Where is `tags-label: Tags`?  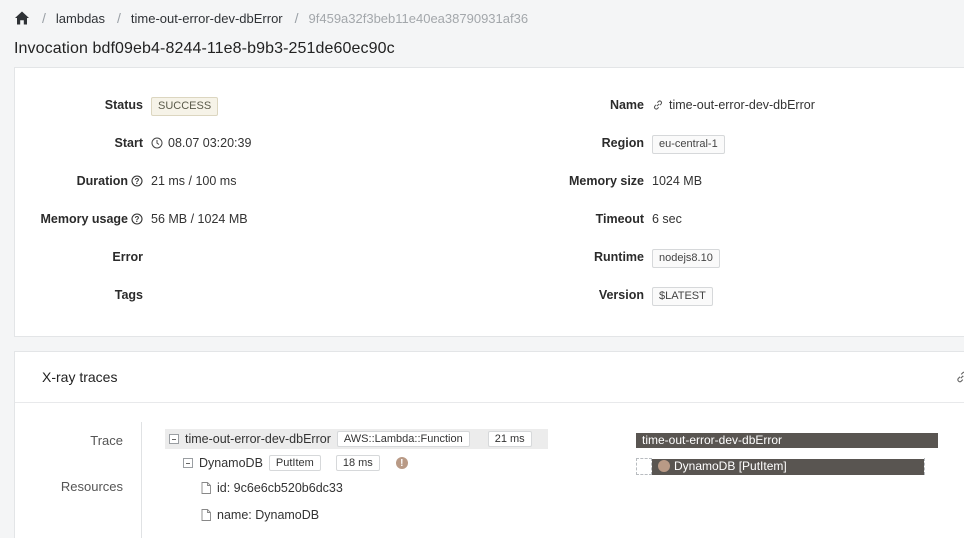 tags-label: Tags is located at coordinates (128, 295).